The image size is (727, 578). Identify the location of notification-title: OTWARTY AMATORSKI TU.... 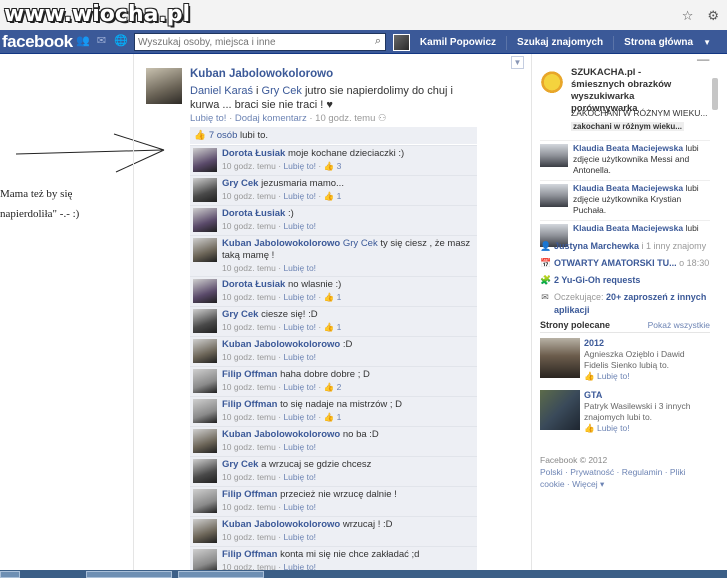
(615, 263).